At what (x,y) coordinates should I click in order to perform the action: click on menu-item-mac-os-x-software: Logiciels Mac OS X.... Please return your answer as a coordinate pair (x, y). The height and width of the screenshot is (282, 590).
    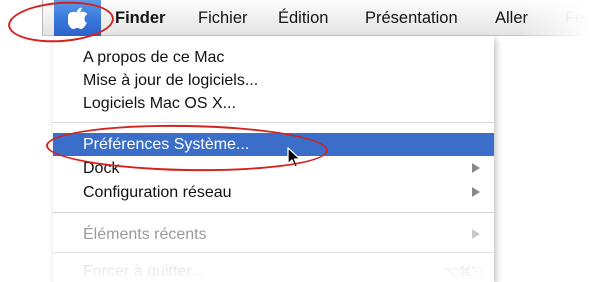
    Looking at the image, I should click on (273, 103).